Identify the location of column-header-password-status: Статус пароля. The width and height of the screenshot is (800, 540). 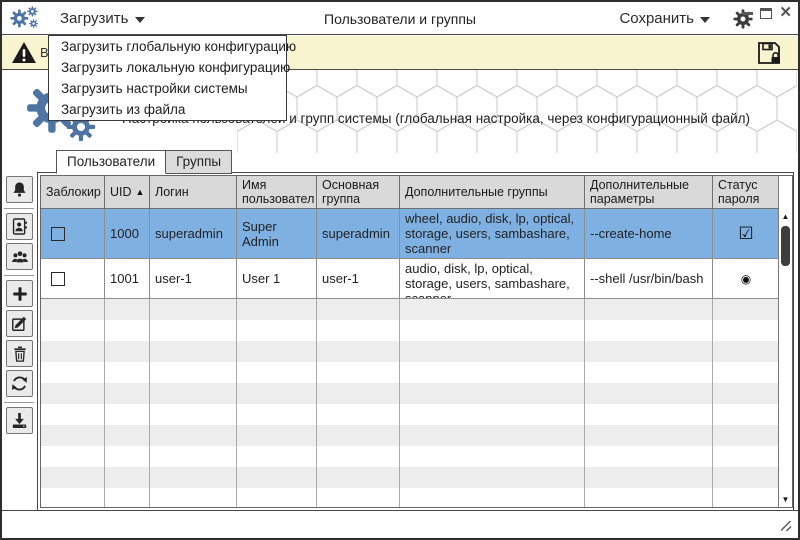
(746, 192).